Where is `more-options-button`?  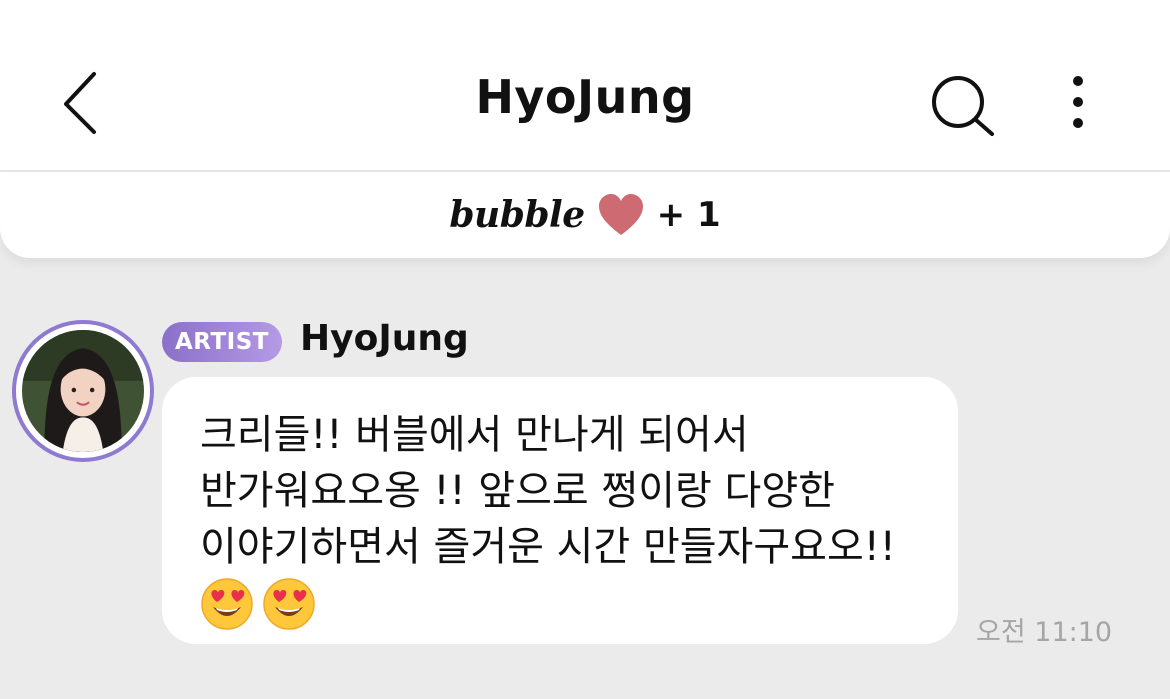 more-options-button is located at coordinates (1078, 103).